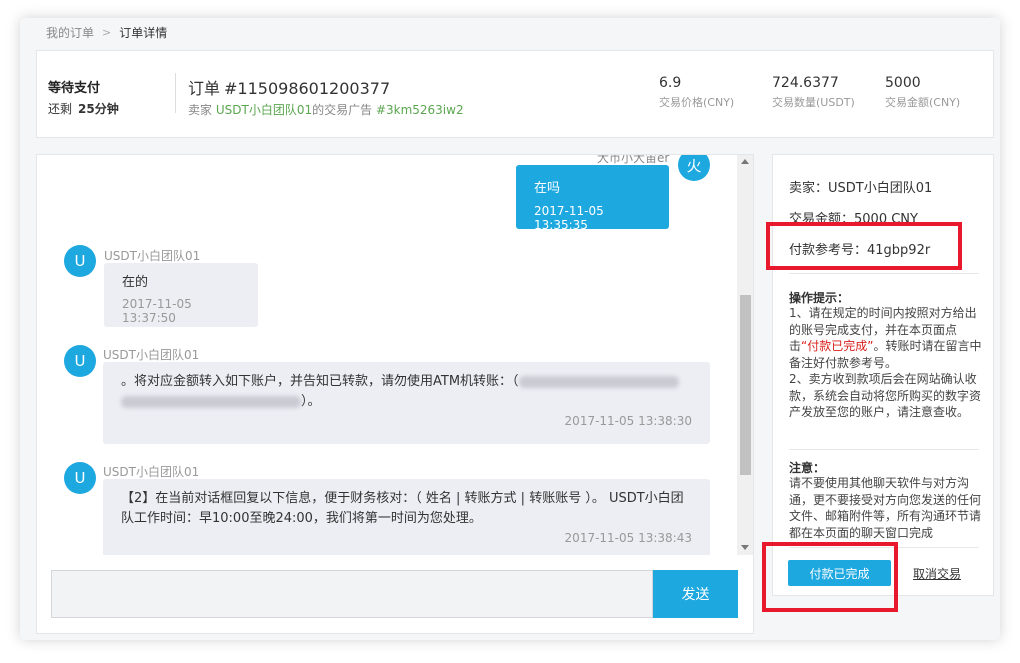  What do you see at coordinates (628, 421) in the screenshot?
I see `message-time: 2017-11-05 13:38:30` at bounding box center [628, 421].